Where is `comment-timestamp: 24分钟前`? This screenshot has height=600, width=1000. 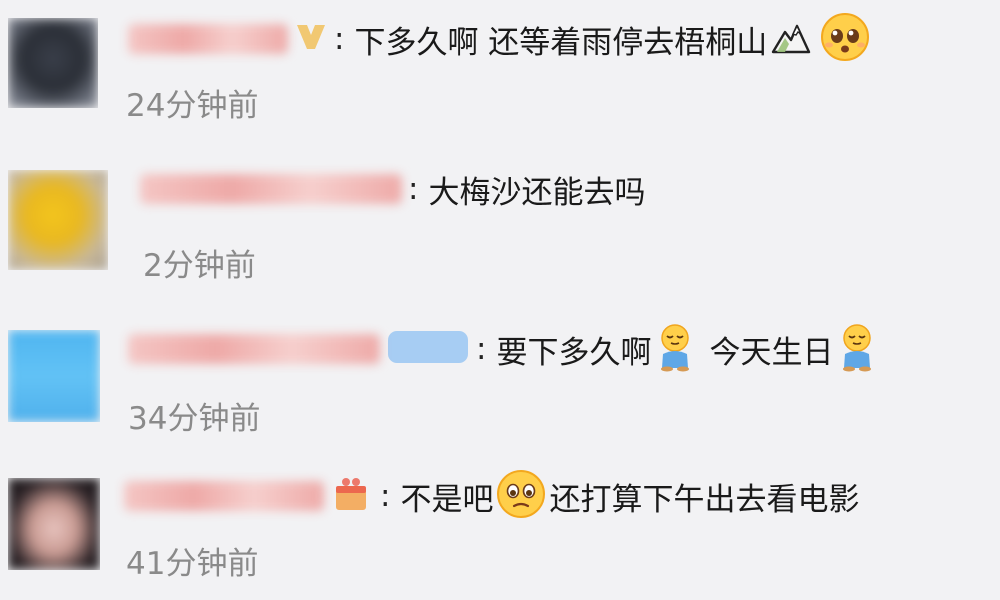
comment-timestamp: 24分钟前 is located at coordinates (192, 106).